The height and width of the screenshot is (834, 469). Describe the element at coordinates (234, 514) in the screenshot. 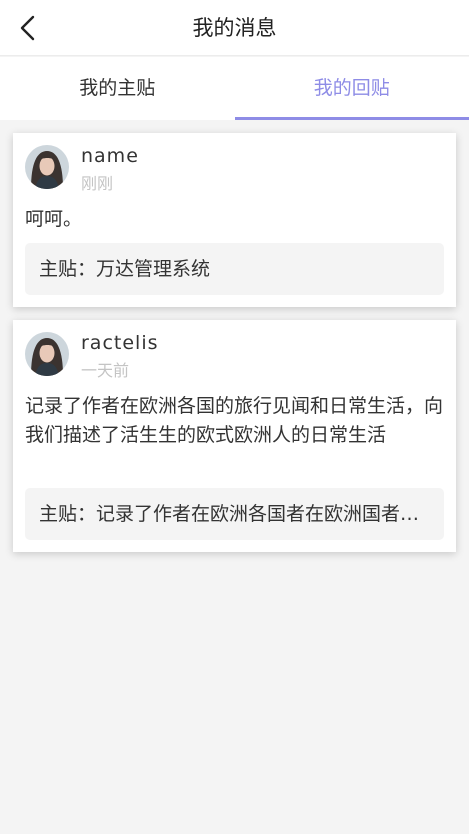

I see `main-post-link: 主贴：记录了作者在欧洲各国者在欧洲国者在欧洲` at that location.